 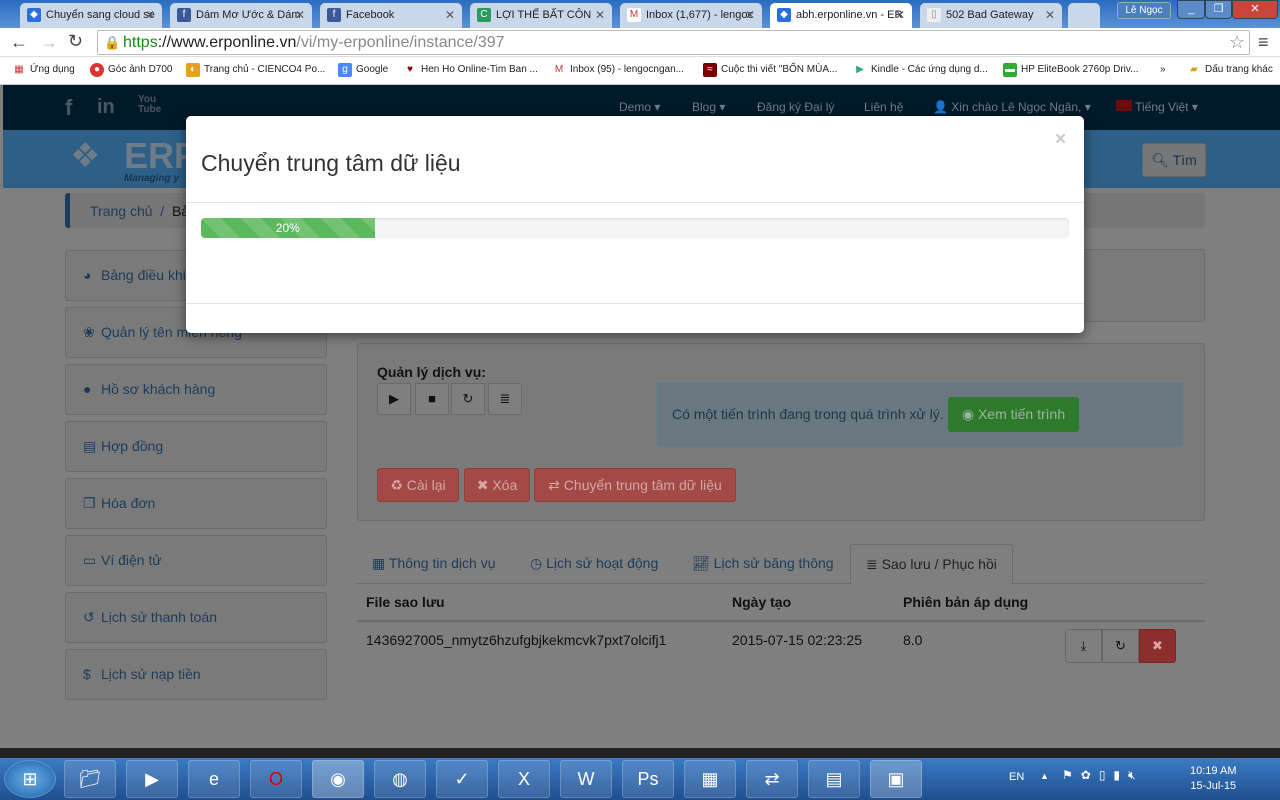 What do you see at coordinates (586, 779) in the screenshot?
I see `word-icon: W` at bounding box center [586, 779].